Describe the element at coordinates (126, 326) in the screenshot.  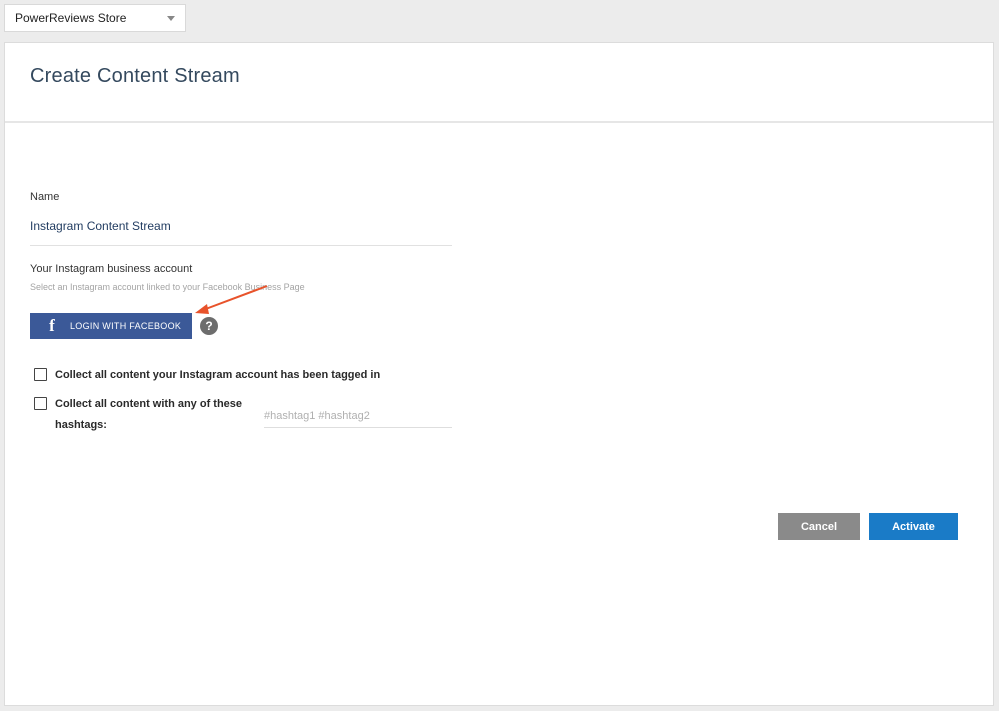
I see `login-with-facebook-label: LOGIN WITH FACEBOOK` at that location.